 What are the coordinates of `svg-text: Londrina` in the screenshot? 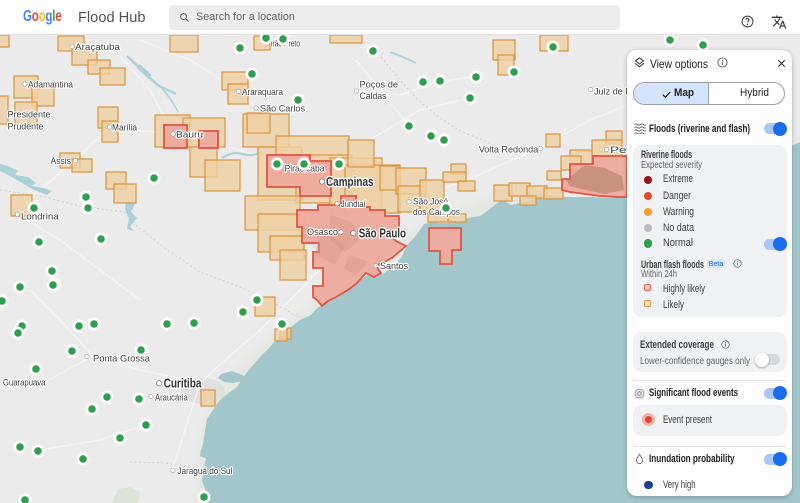 It's located at (40, 216).